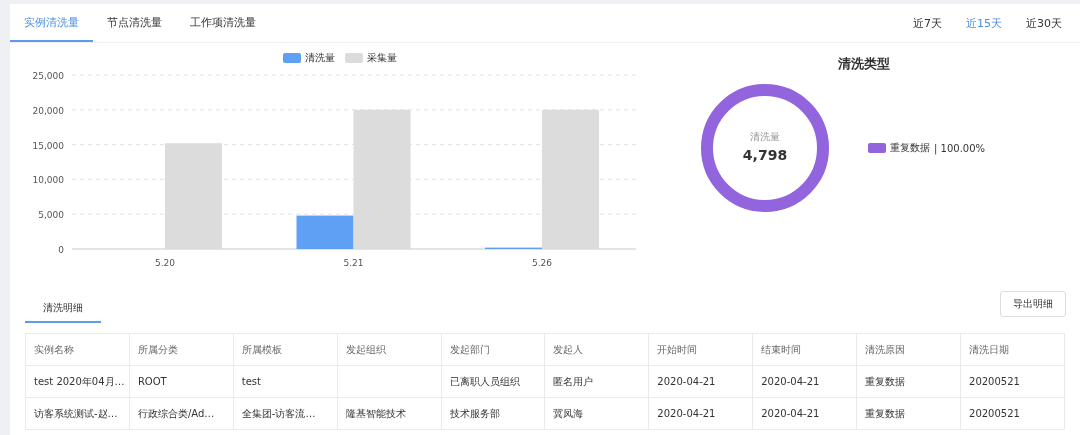  What do you see at coordinates (960, 148) in the screenshot?
I see `legend-percent: | 100.00%` at bounding box center [960, 148].